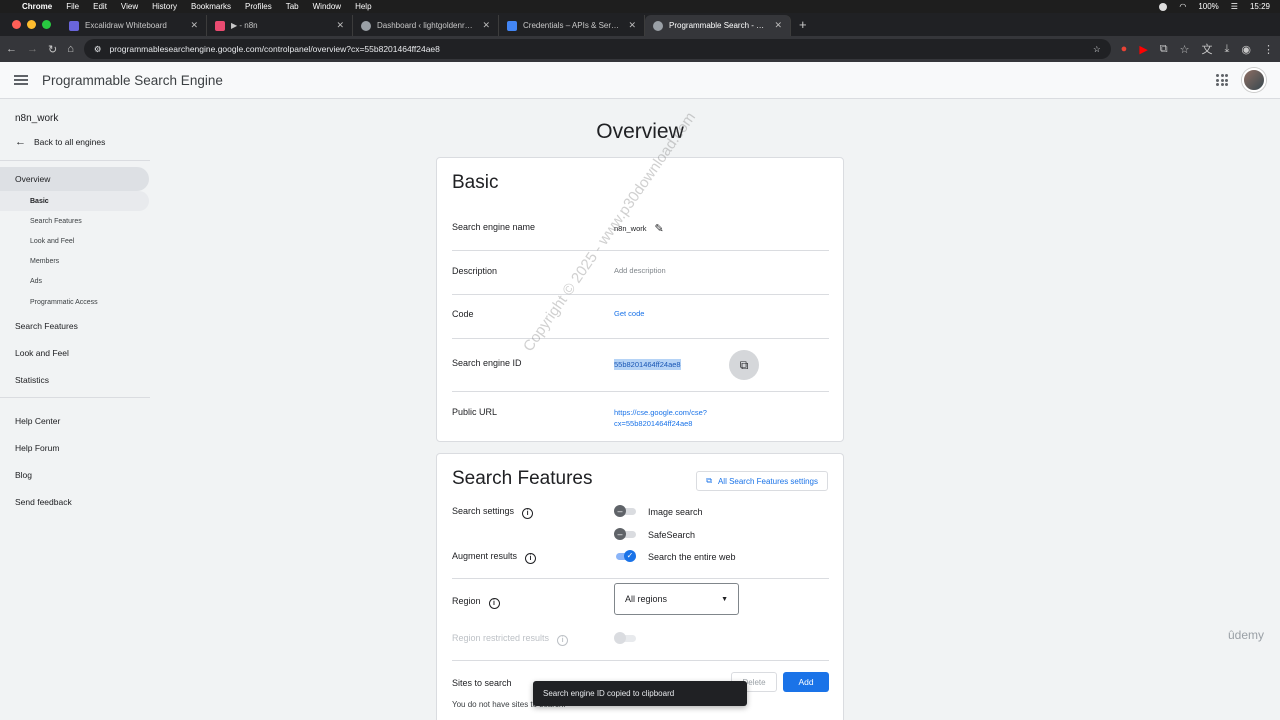 Image resolution: width=1280 pixels, height=720 pixels. Describe the element at coordinates (52, 49) in the screenshot. I see `reload-icon: ↻` at that location.